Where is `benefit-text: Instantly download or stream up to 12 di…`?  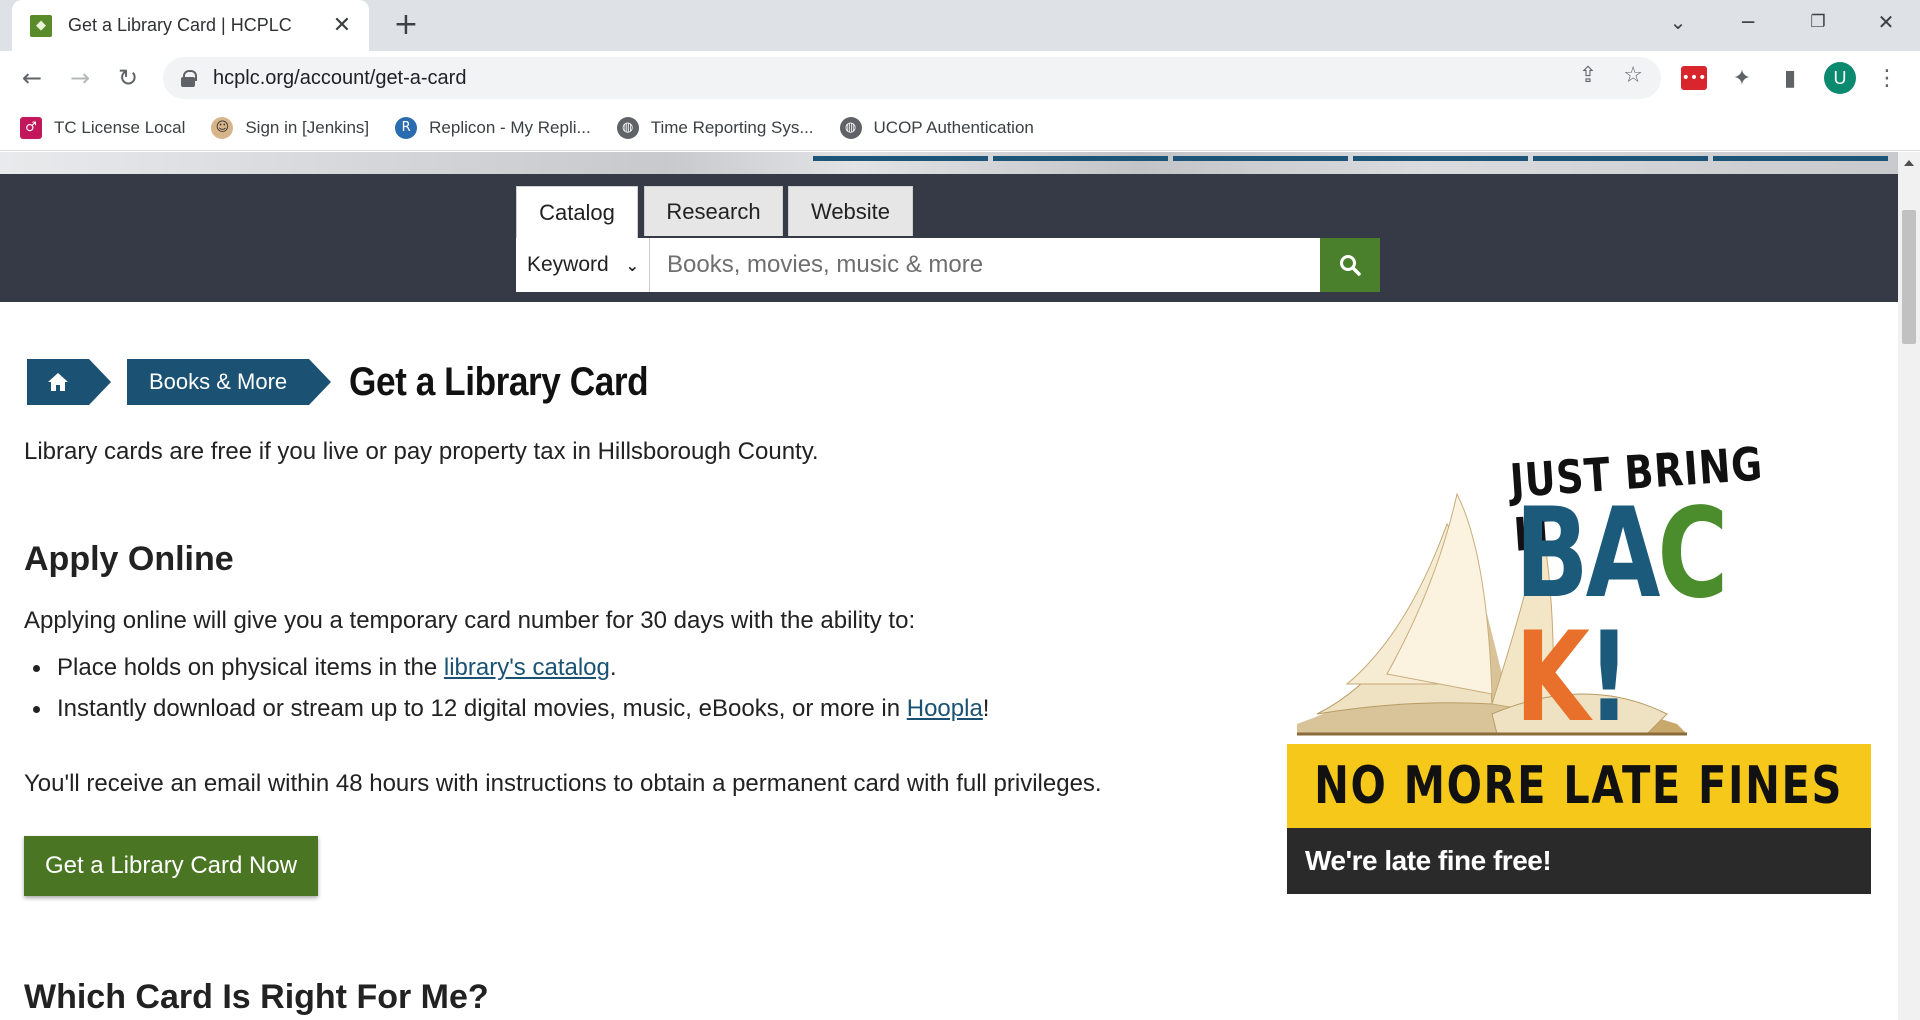
benefit-text: Instantly download or stream up to 12 di… is located at coordinates (482, 708).